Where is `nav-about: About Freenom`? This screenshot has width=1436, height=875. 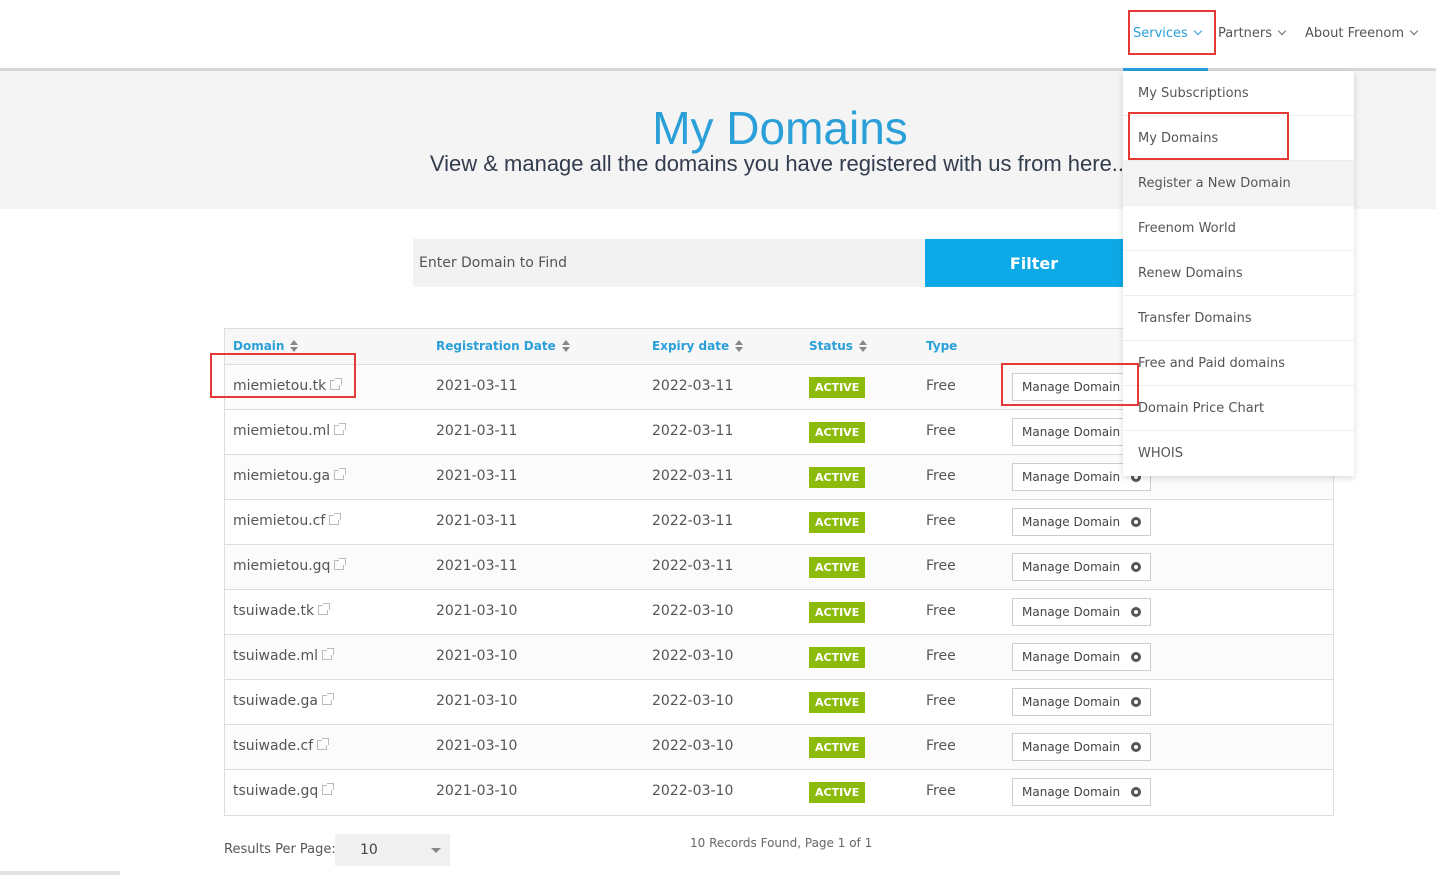
nav-about: About Freenom is located at coordinates (1362, 34).